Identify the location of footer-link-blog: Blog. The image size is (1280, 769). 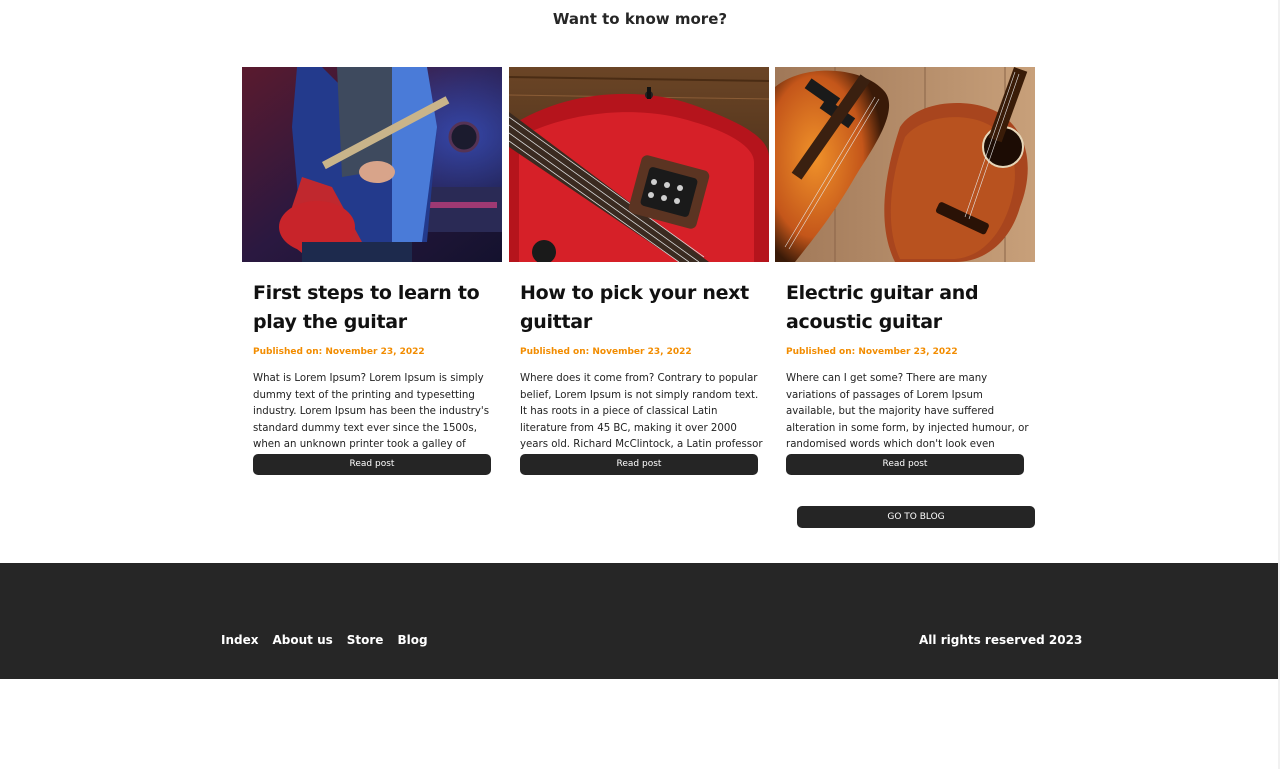
(412, 640).